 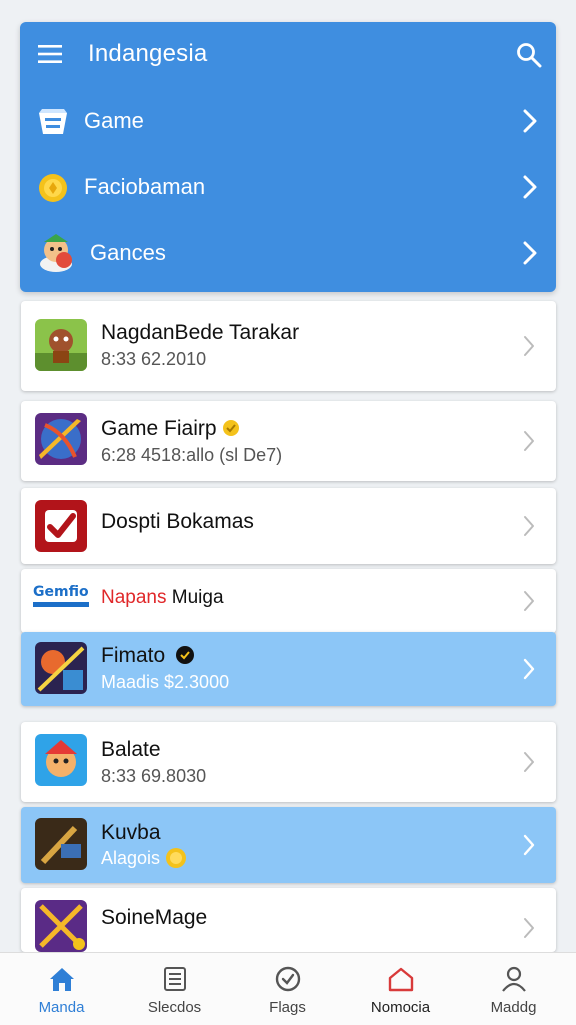 I want to click on logo-bar, so click(x=61, y=604).